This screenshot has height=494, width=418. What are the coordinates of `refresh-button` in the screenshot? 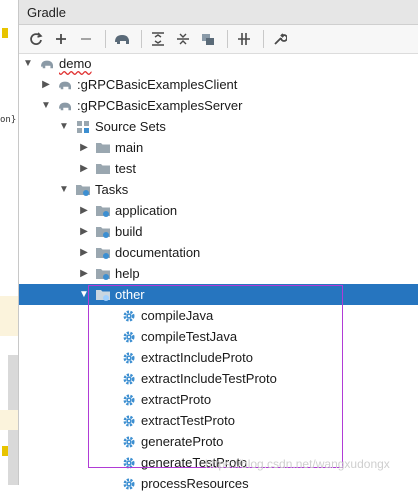 It's located at (36, 39).